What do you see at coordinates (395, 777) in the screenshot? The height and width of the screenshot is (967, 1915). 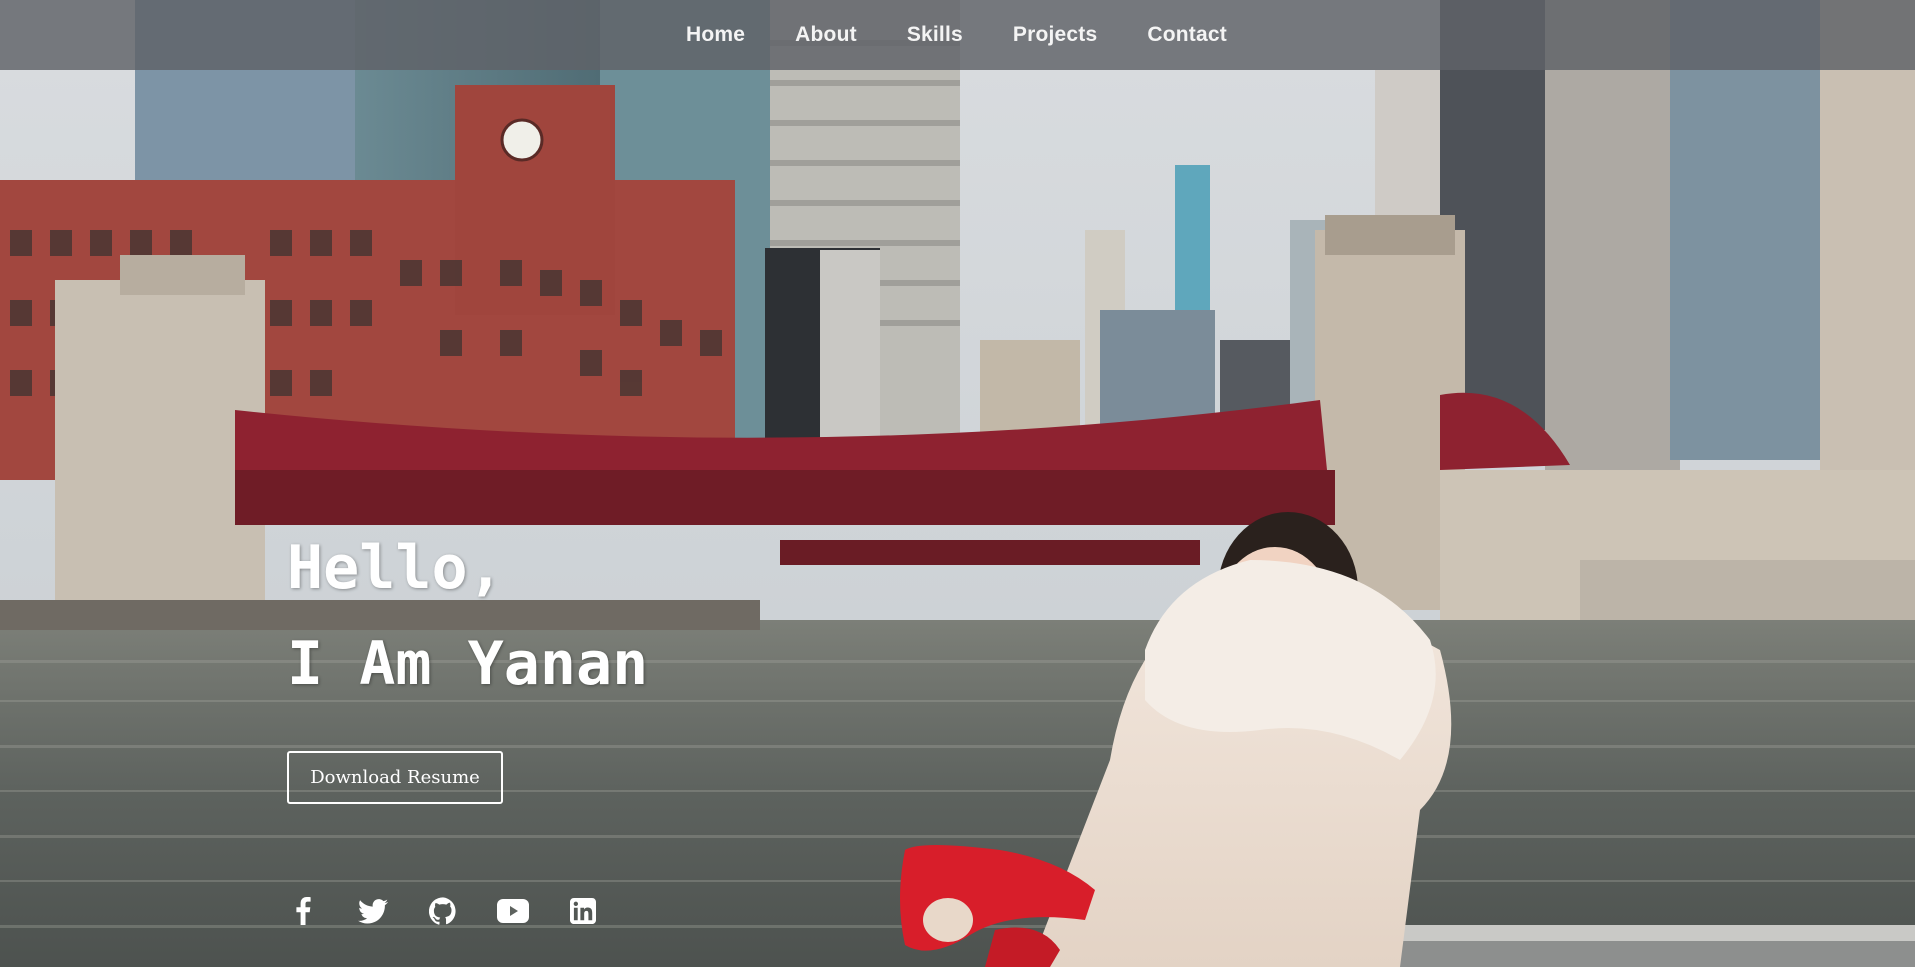 I see `download-resume-button: Download Resume` at bounding box center [395, 777].